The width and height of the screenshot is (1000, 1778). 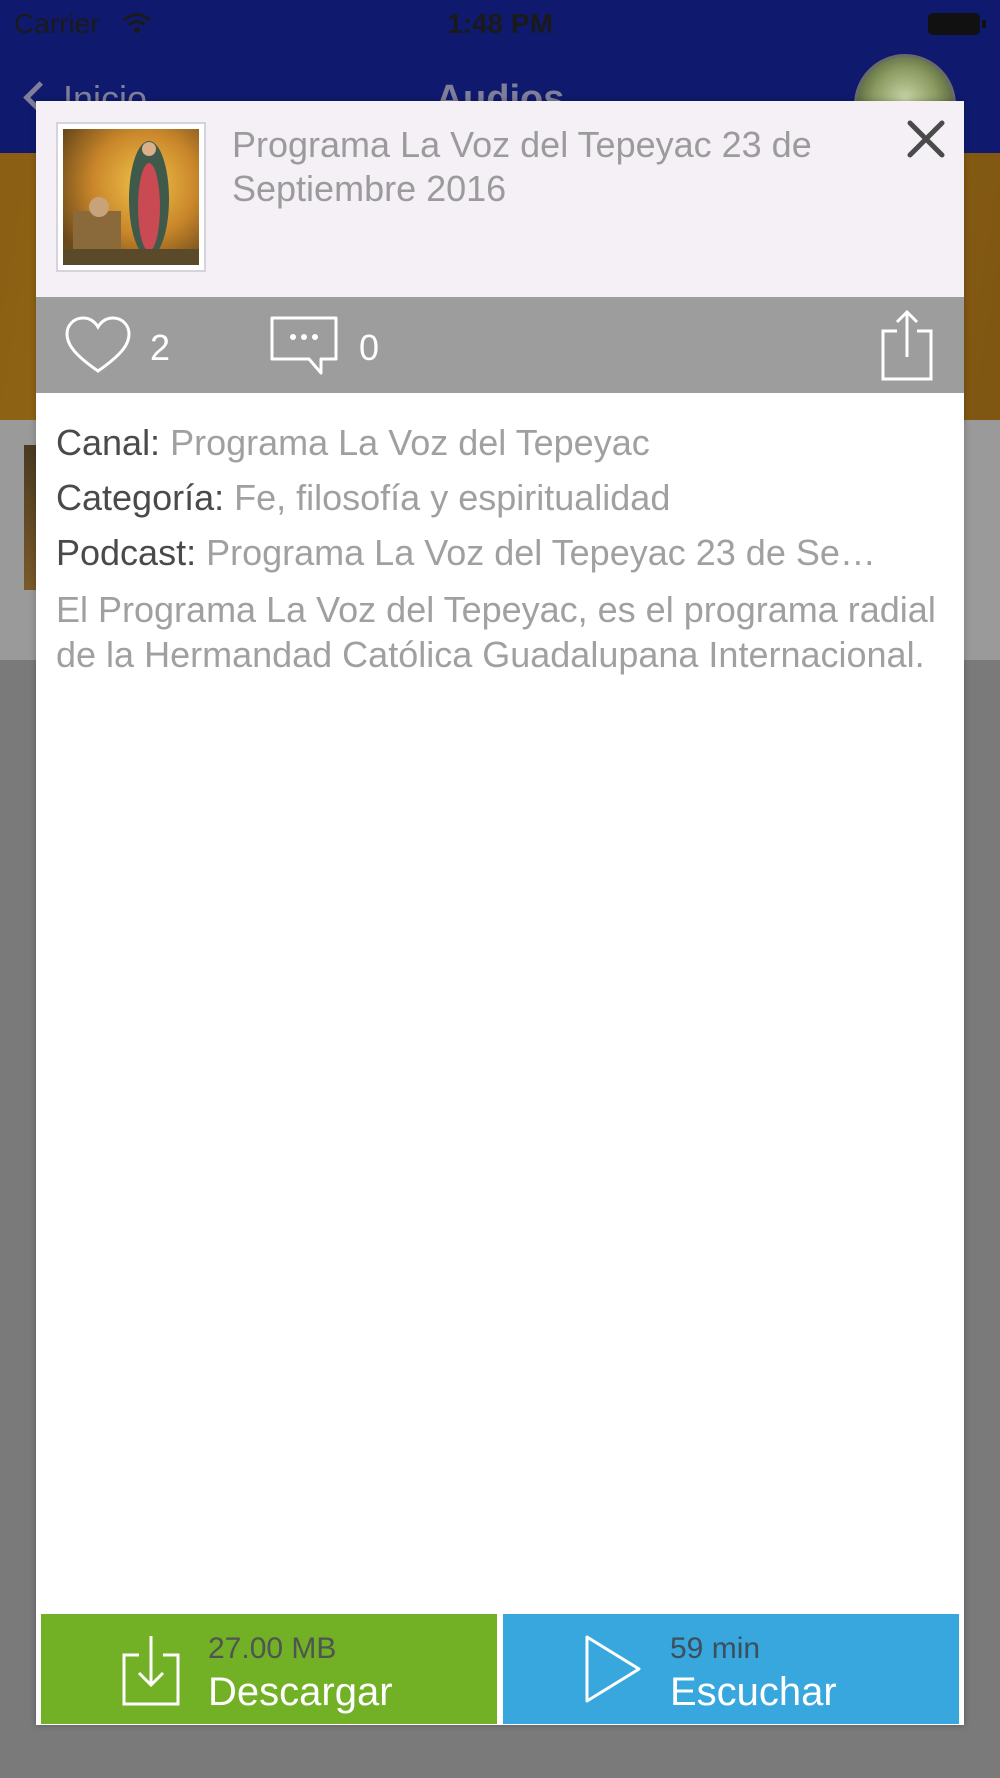 I want to click on podcast-cover, so click(x=131, y=197).